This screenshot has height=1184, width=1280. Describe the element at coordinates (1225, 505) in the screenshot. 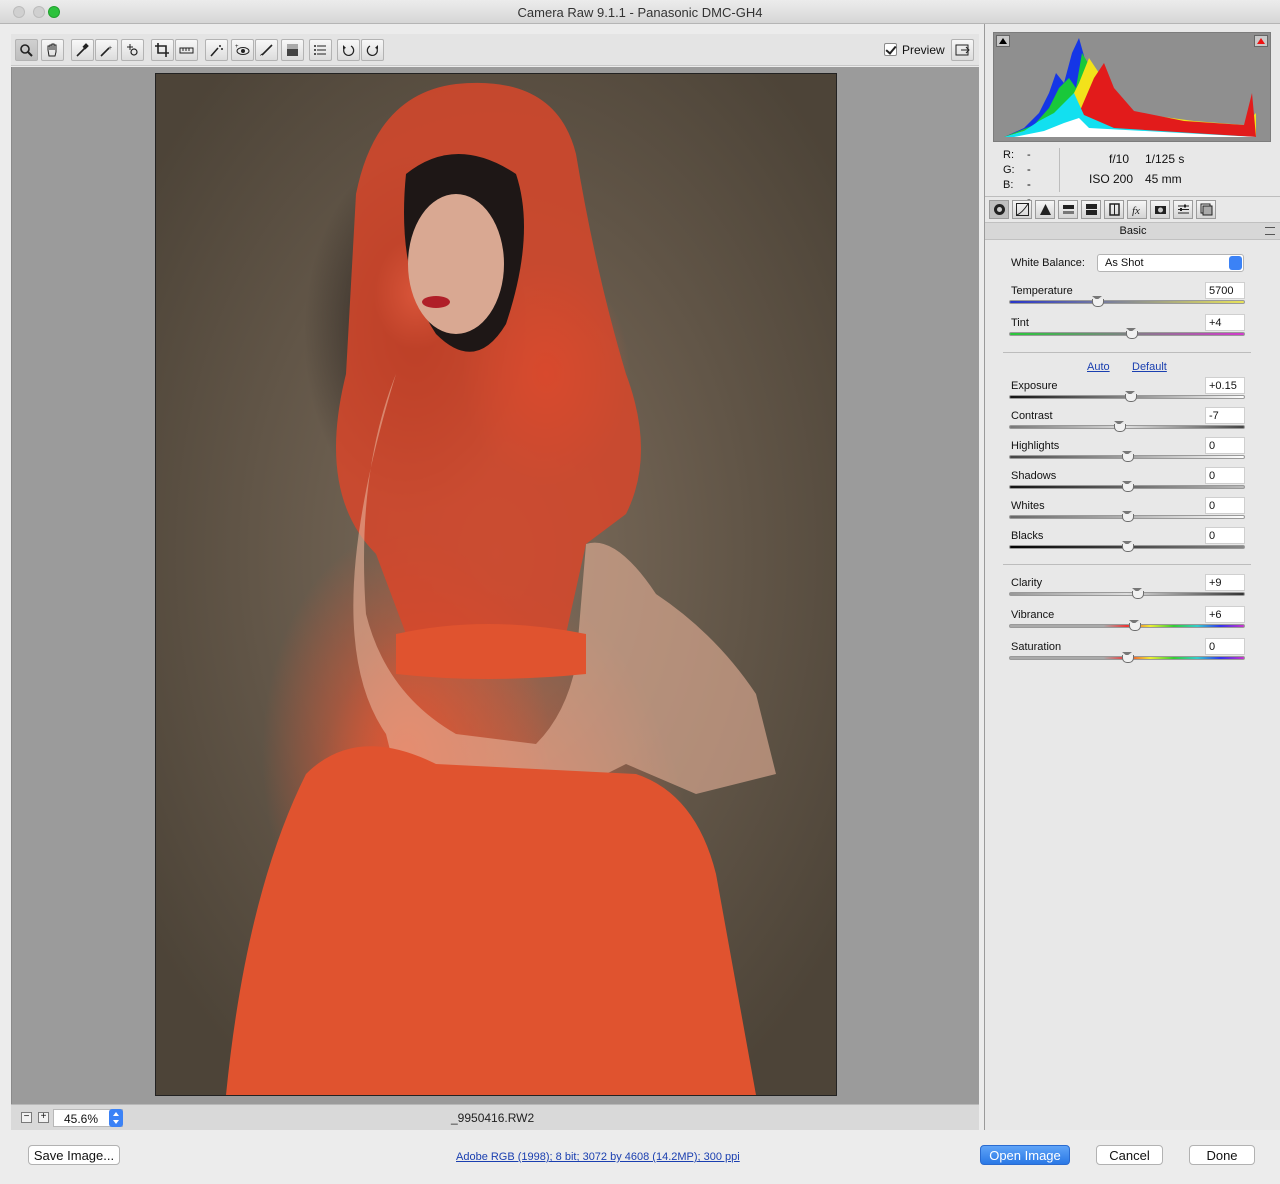

I see `whites-field: 0` at that location.